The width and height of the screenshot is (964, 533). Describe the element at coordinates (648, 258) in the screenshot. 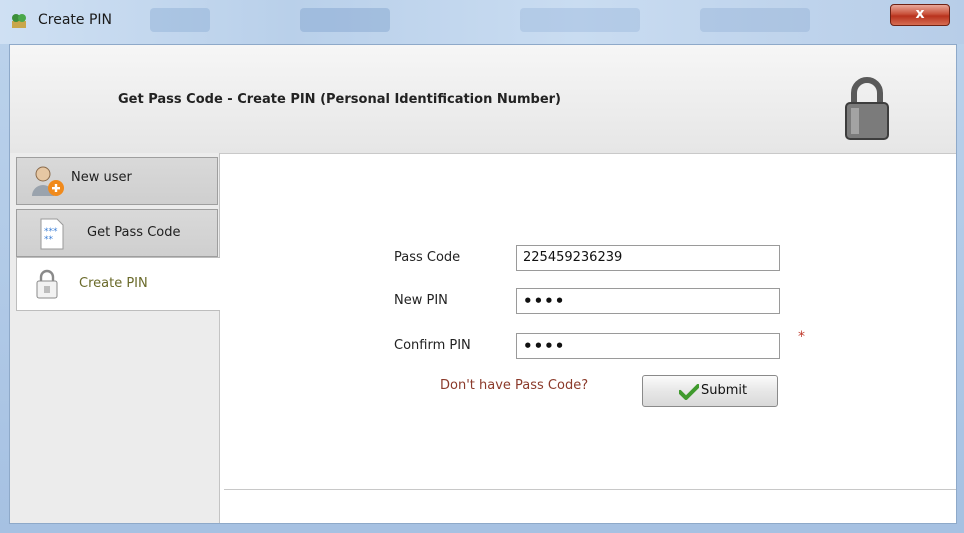

I see `pass-code-input: 225459236239` at that location.